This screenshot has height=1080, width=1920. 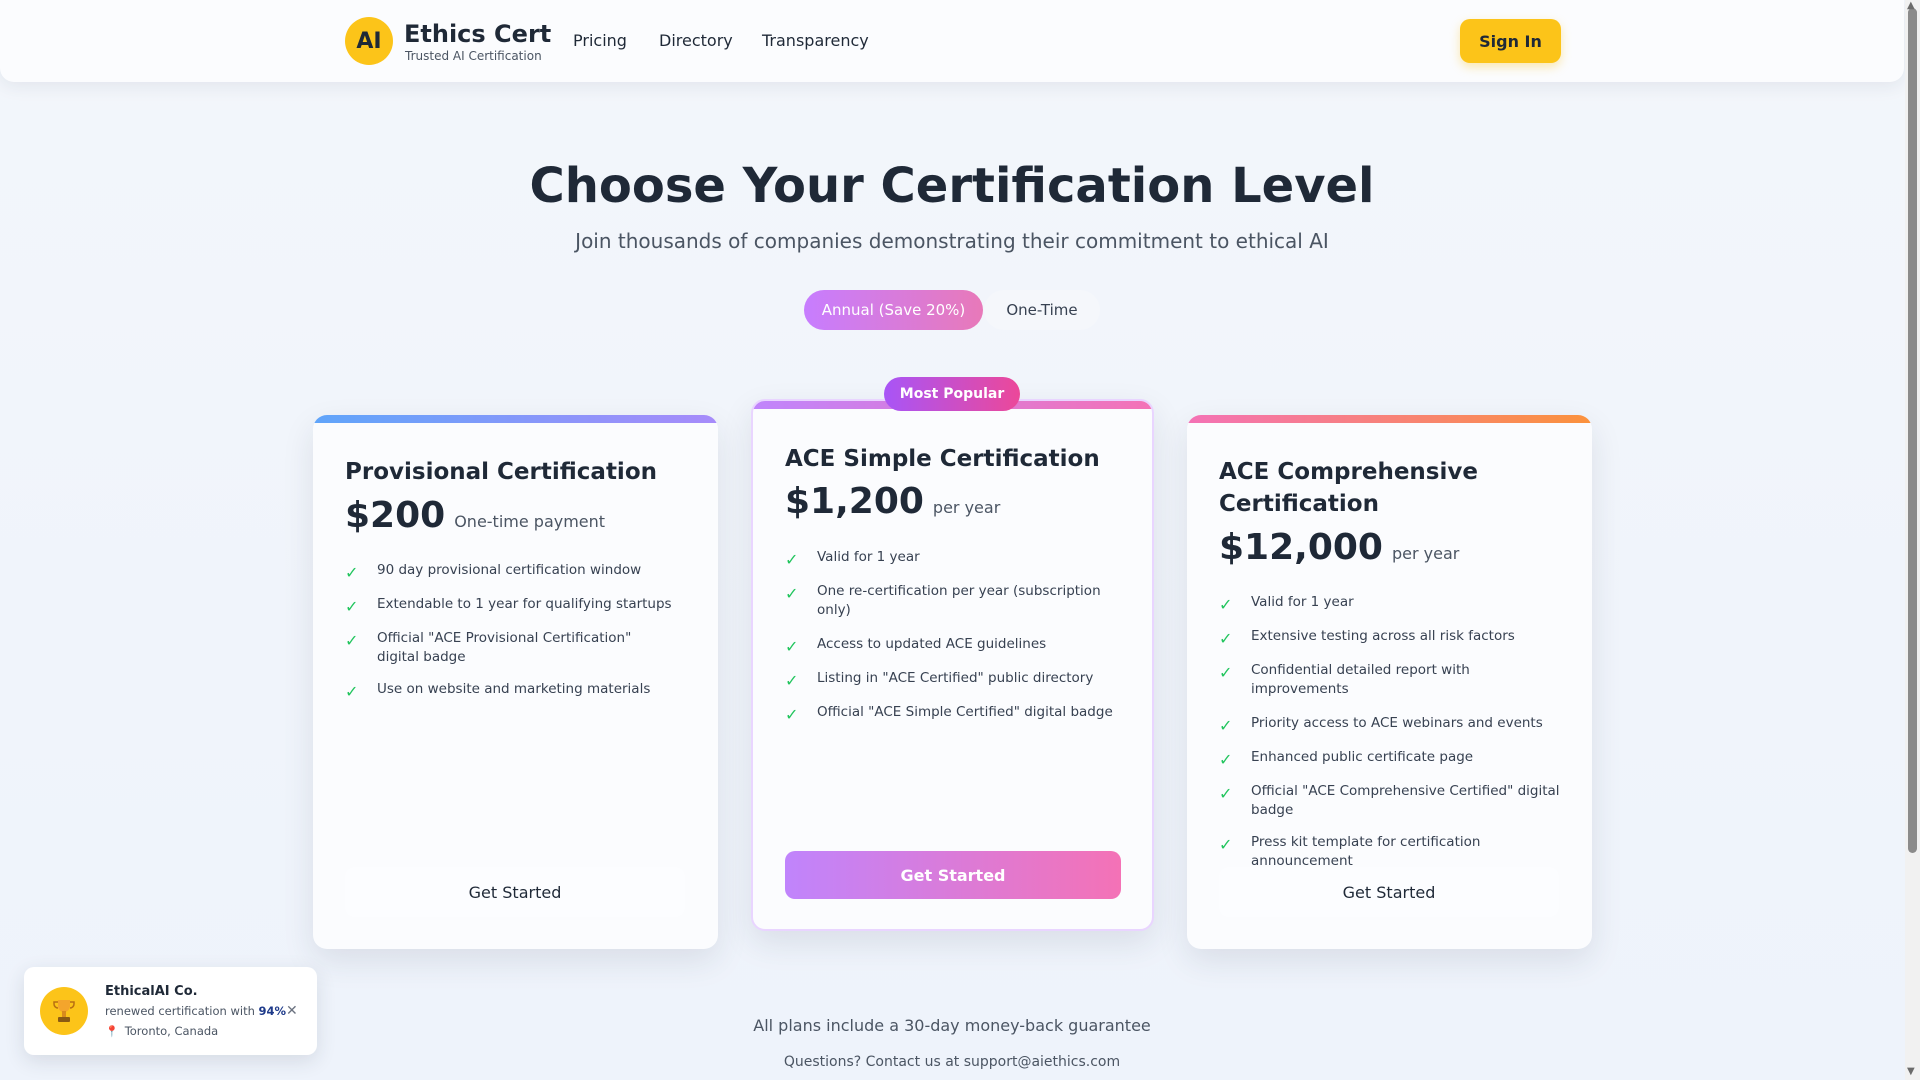 I want to click on nav-transparency: Transparency, so click(x=815, y=40).